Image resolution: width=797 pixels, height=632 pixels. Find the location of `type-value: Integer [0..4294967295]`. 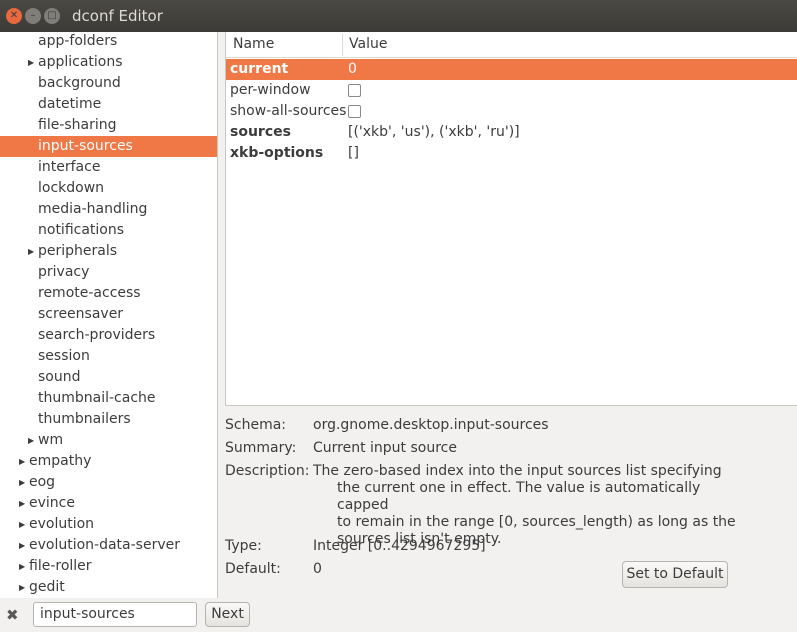

type-value: Integer [0..4294967295] is located at coordinates (399, 546).